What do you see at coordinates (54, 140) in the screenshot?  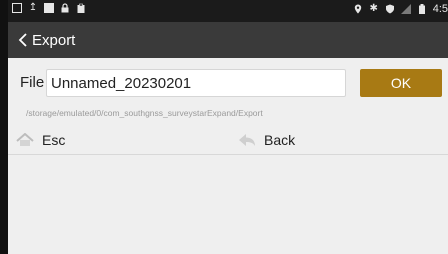 I see `esc-label: Esc` at bounding box center [54, 140].